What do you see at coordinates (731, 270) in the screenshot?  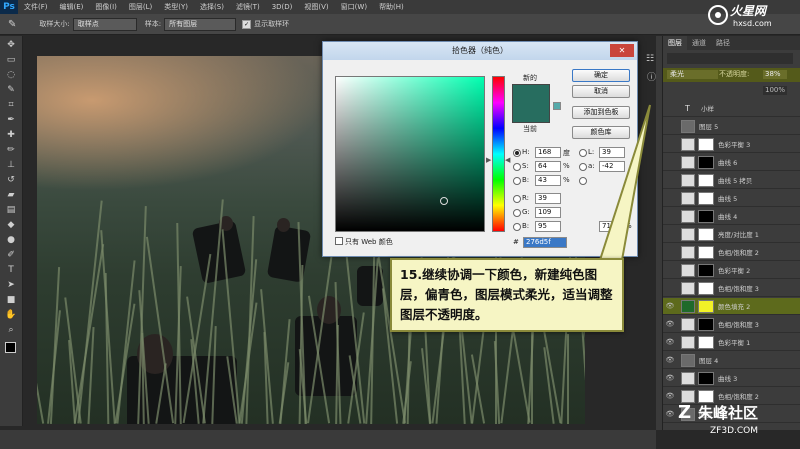 I see `layer-row: 色彩平衡 2` at bounding box center [731, 270].